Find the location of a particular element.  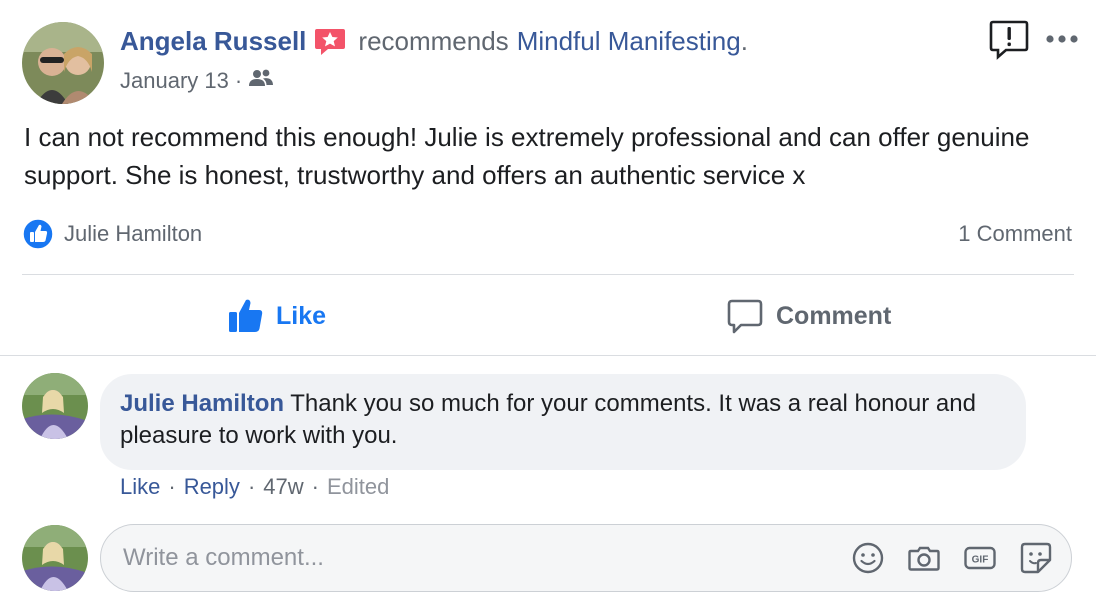

comment-button: Comment is located at coordinates (808, 316).